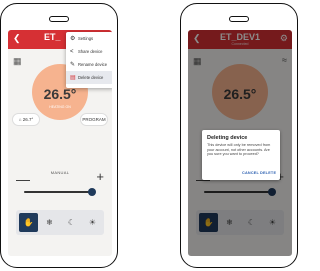  I want to click on increase-button: +, so click(100, 177).